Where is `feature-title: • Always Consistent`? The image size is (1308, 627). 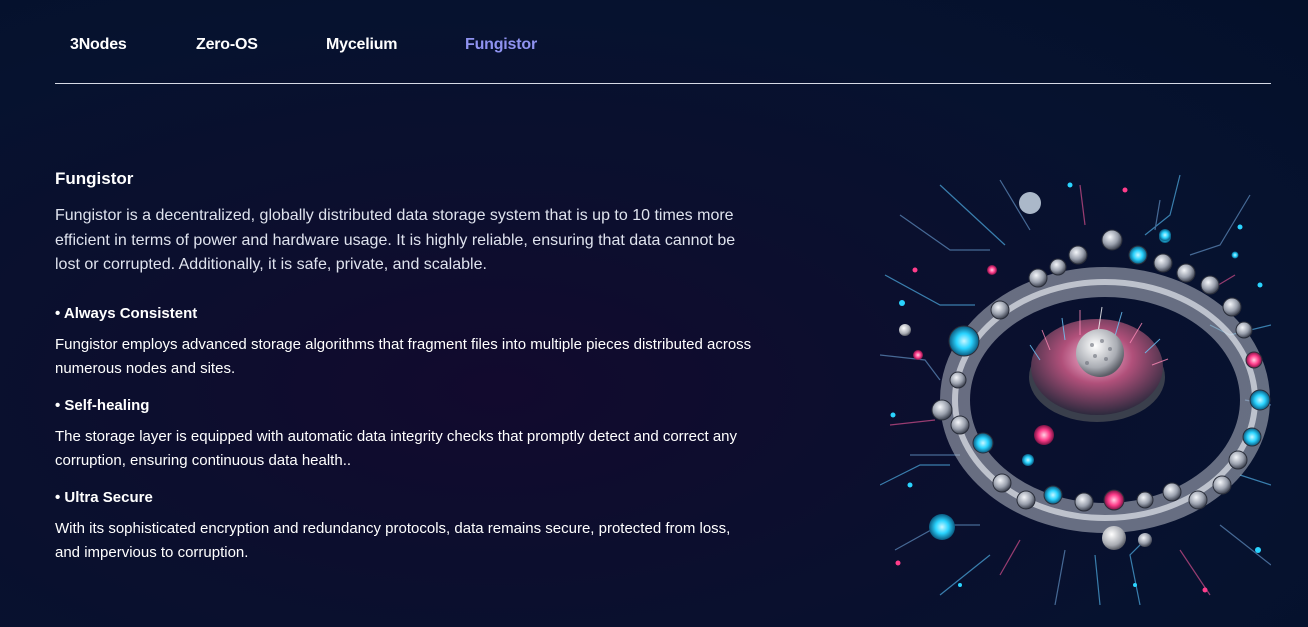 feature-title: • Always Consistent is located at coordinates (126, 313).